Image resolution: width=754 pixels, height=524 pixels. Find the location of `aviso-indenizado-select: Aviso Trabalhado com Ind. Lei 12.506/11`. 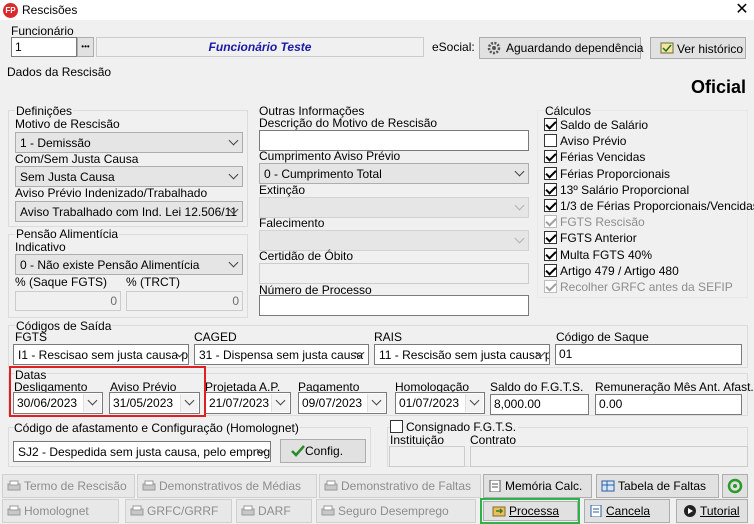

aviso-indenizado-select: Aviso Trabalhado com Ind. Lei 12.506/11 is located at coordinates (129, 211).